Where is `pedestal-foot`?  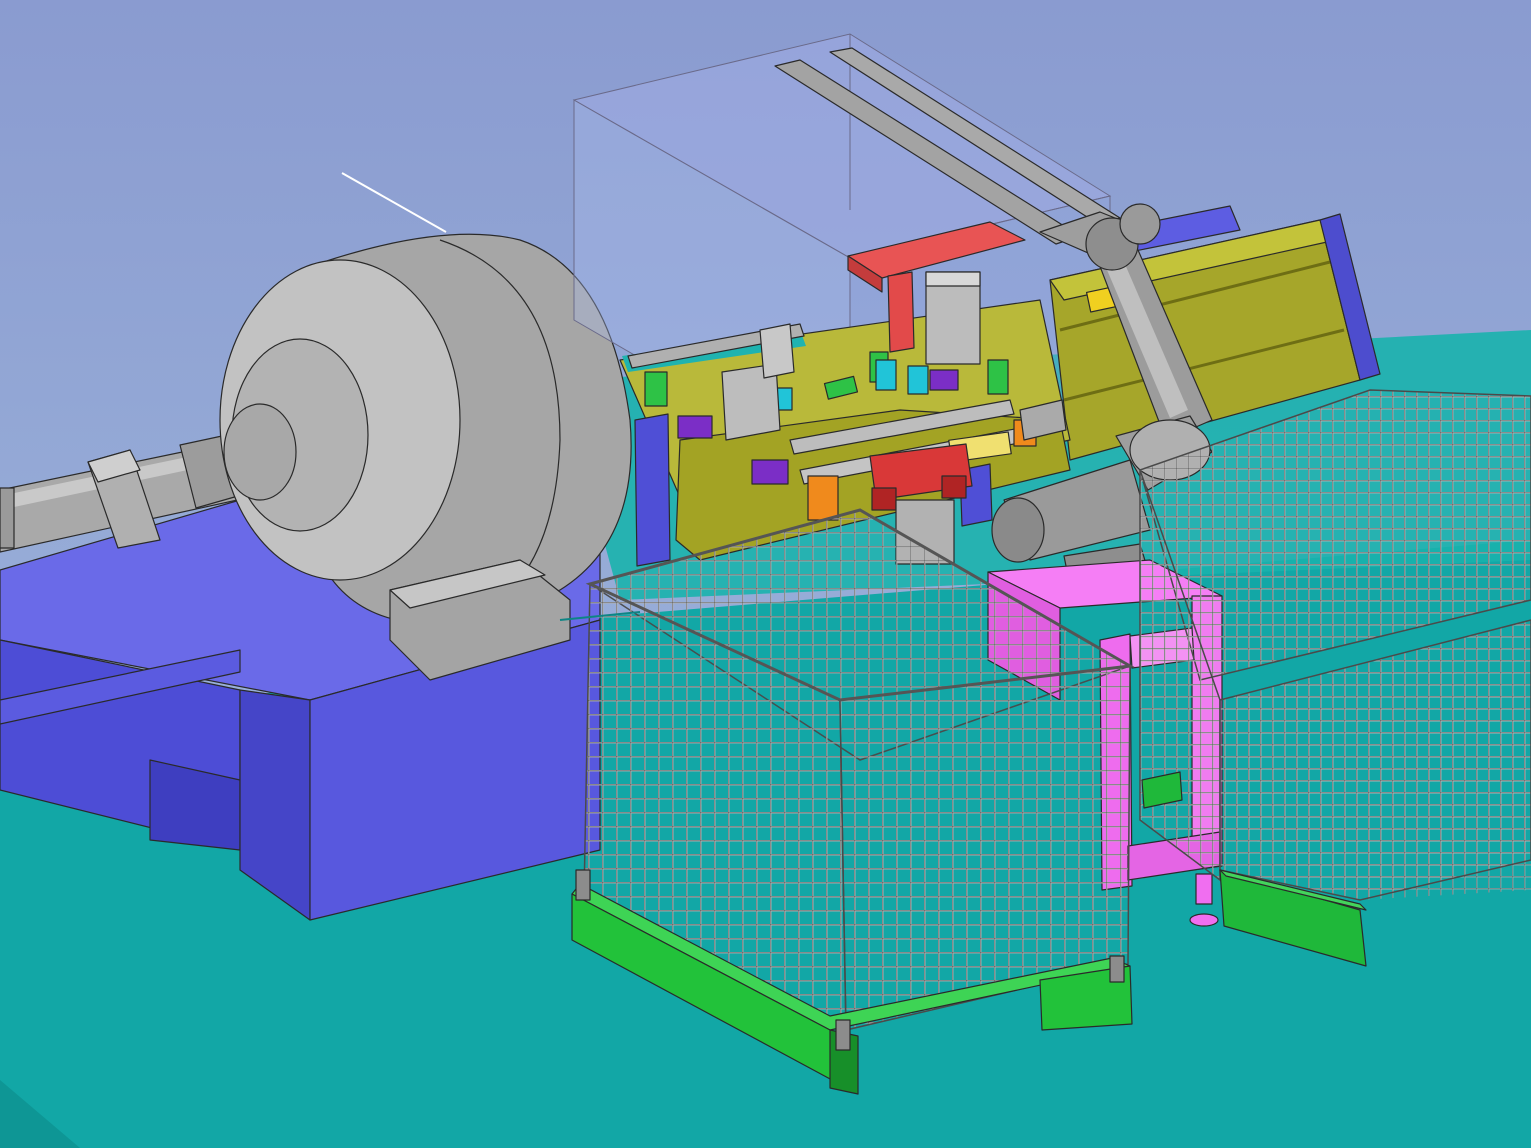
pedestal-foot is located at coordinates (1204, 889).